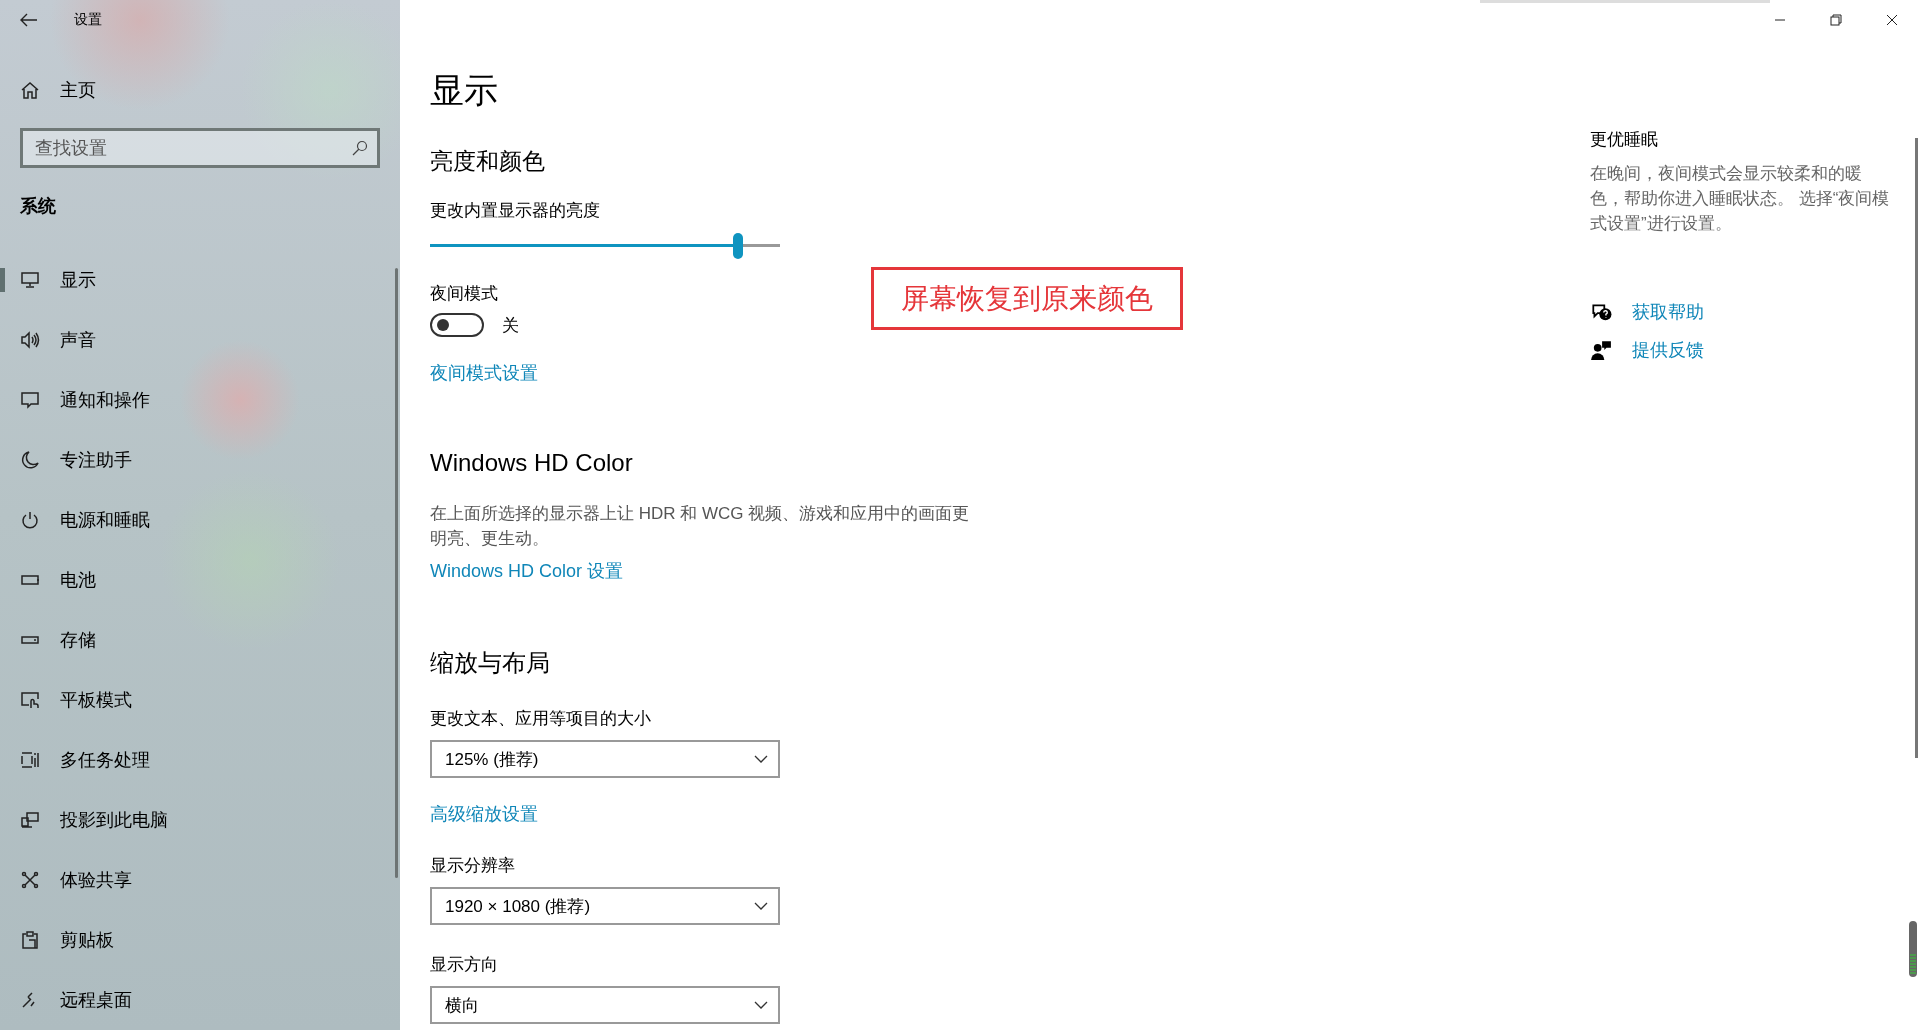 This screenshot has width=1920, height=1030. I want to click on clipboard-icon, so click(30, 940).